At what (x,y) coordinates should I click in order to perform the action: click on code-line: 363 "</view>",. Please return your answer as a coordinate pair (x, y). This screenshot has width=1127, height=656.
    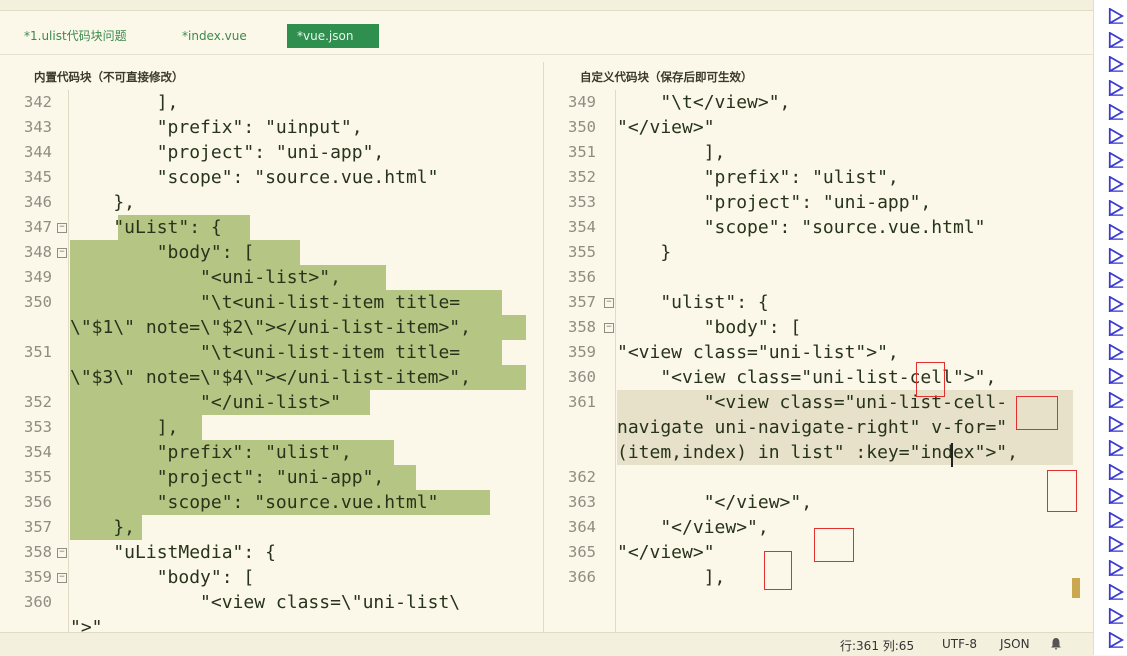
    Looking at the image, I should click on (812, 502).